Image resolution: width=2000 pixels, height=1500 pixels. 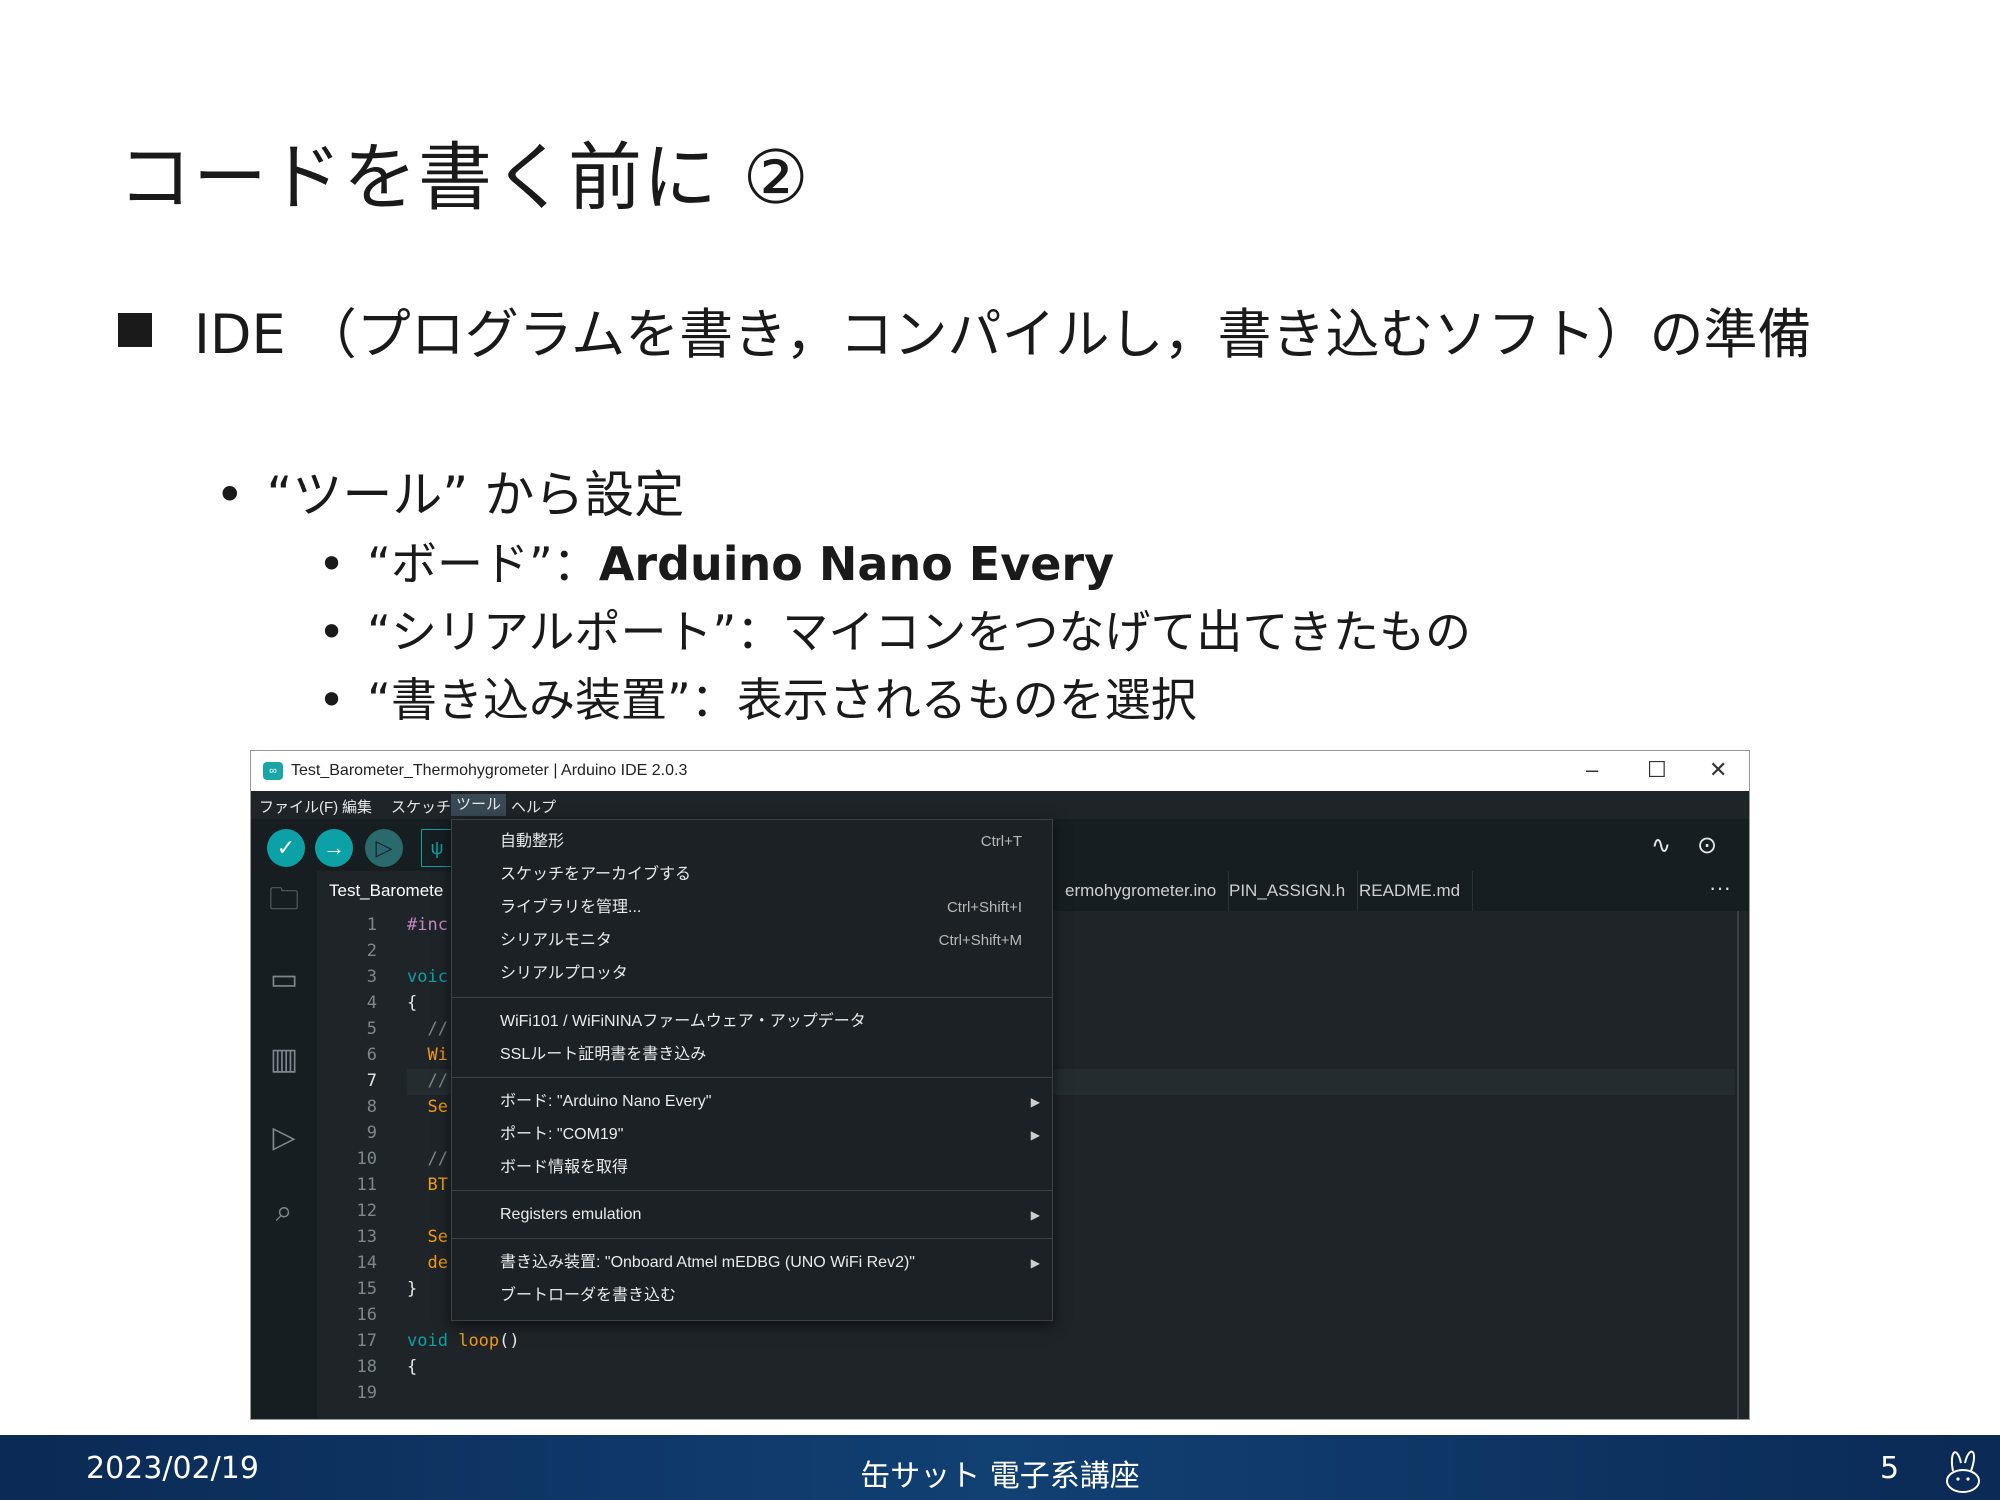 I want to click on library-manager-icon: ▥, so click(x=284, y=1060).